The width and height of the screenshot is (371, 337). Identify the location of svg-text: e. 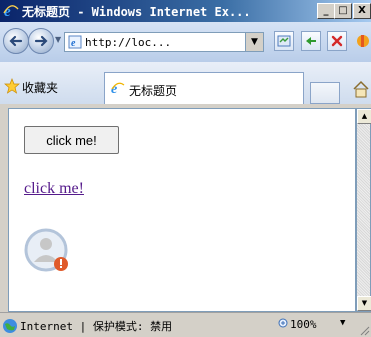
(73, 43).